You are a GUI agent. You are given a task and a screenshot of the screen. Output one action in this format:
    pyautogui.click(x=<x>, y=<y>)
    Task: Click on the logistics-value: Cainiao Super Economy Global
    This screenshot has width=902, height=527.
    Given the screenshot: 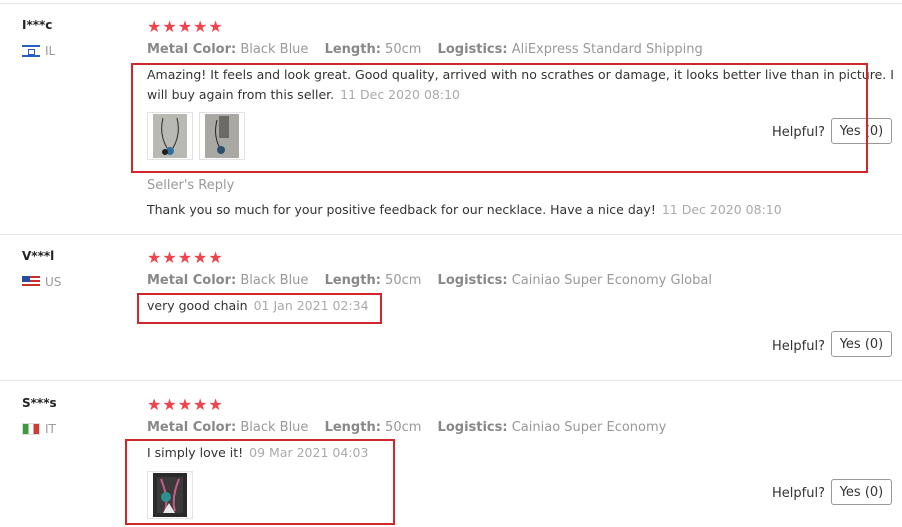 What is the action you would take?
    pyautogui.click(x=611, y=280)
    